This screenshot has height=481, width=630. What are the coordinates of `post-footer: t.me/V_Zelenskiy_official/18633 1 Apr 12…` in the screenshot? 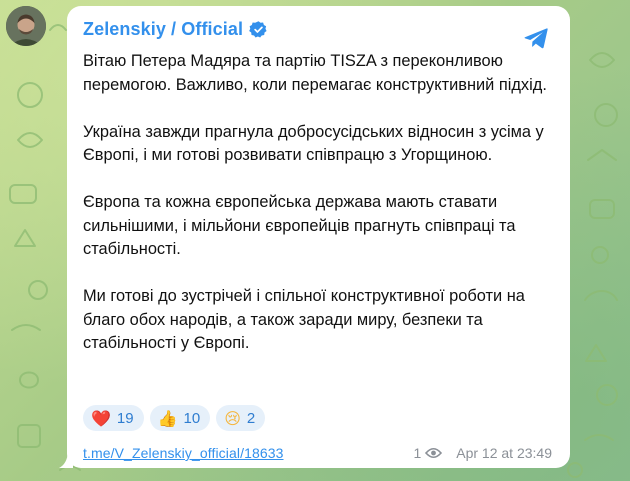 It's located at (317, 453).